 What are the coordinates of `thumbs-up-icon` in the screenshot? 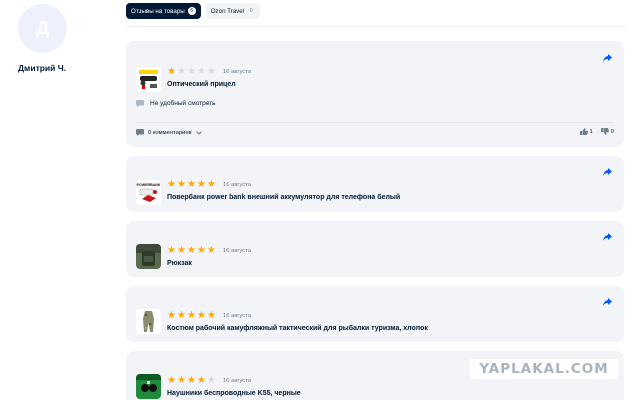 It's located at (583, 131).